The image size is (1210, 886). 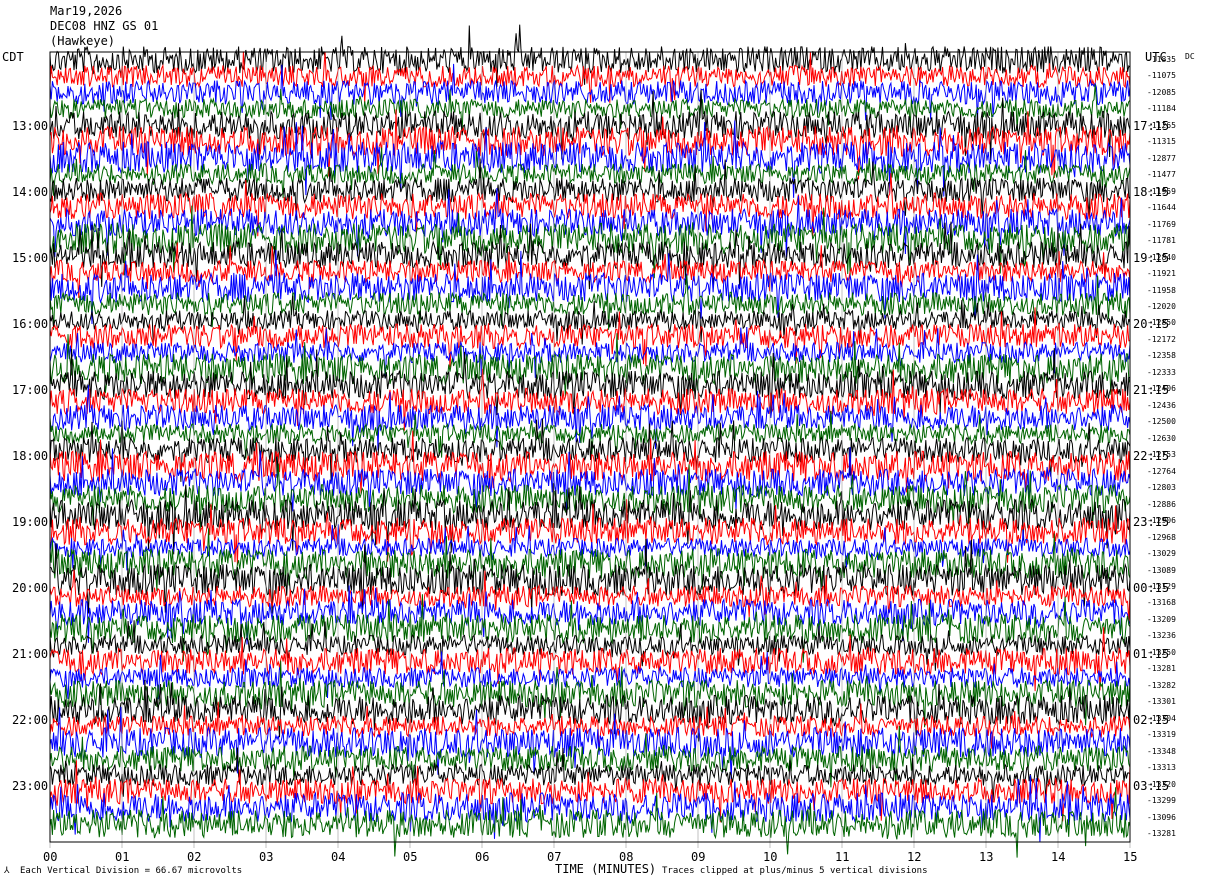 What do you see at coordinates (1161, 685) in the screenshot?
I see `row-offset-value: -13282` at bounding box center [1161, 685].